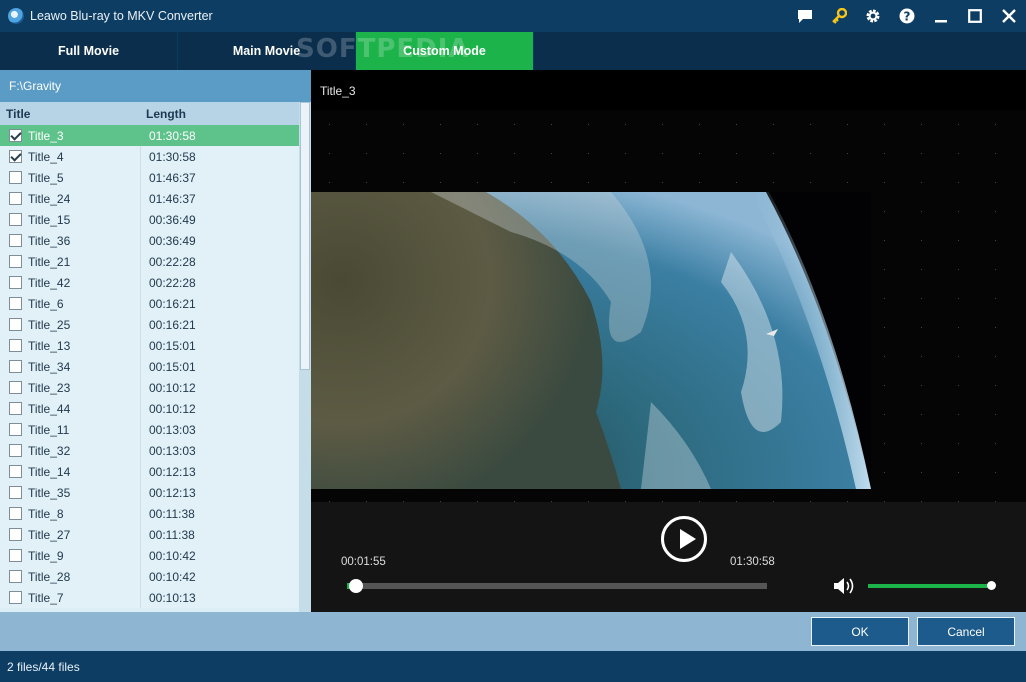 This screenshot has width=1026, height=682. I want to click on row-title: Title_21, so click(49, 261).